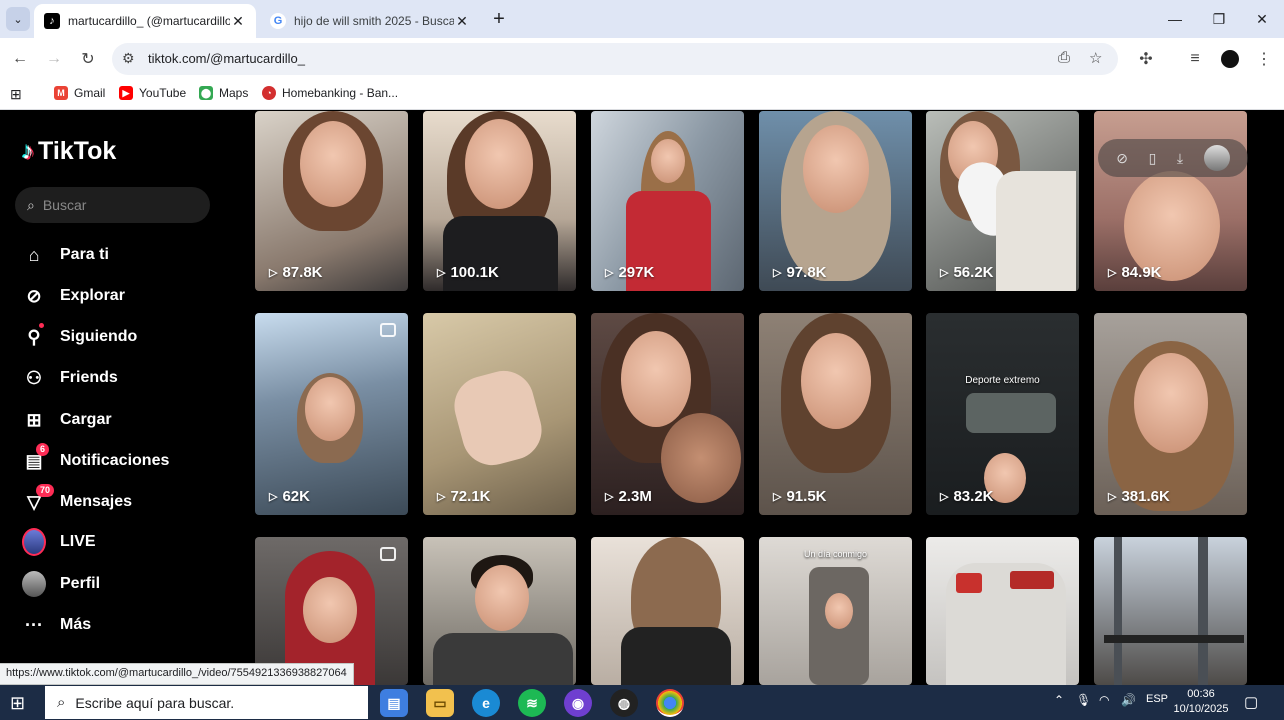  What do you see at coordinates (66, 420) in the screenshot?
I see `nav-cargar: ⊞ Cargar` at bounding box center [66, 420].